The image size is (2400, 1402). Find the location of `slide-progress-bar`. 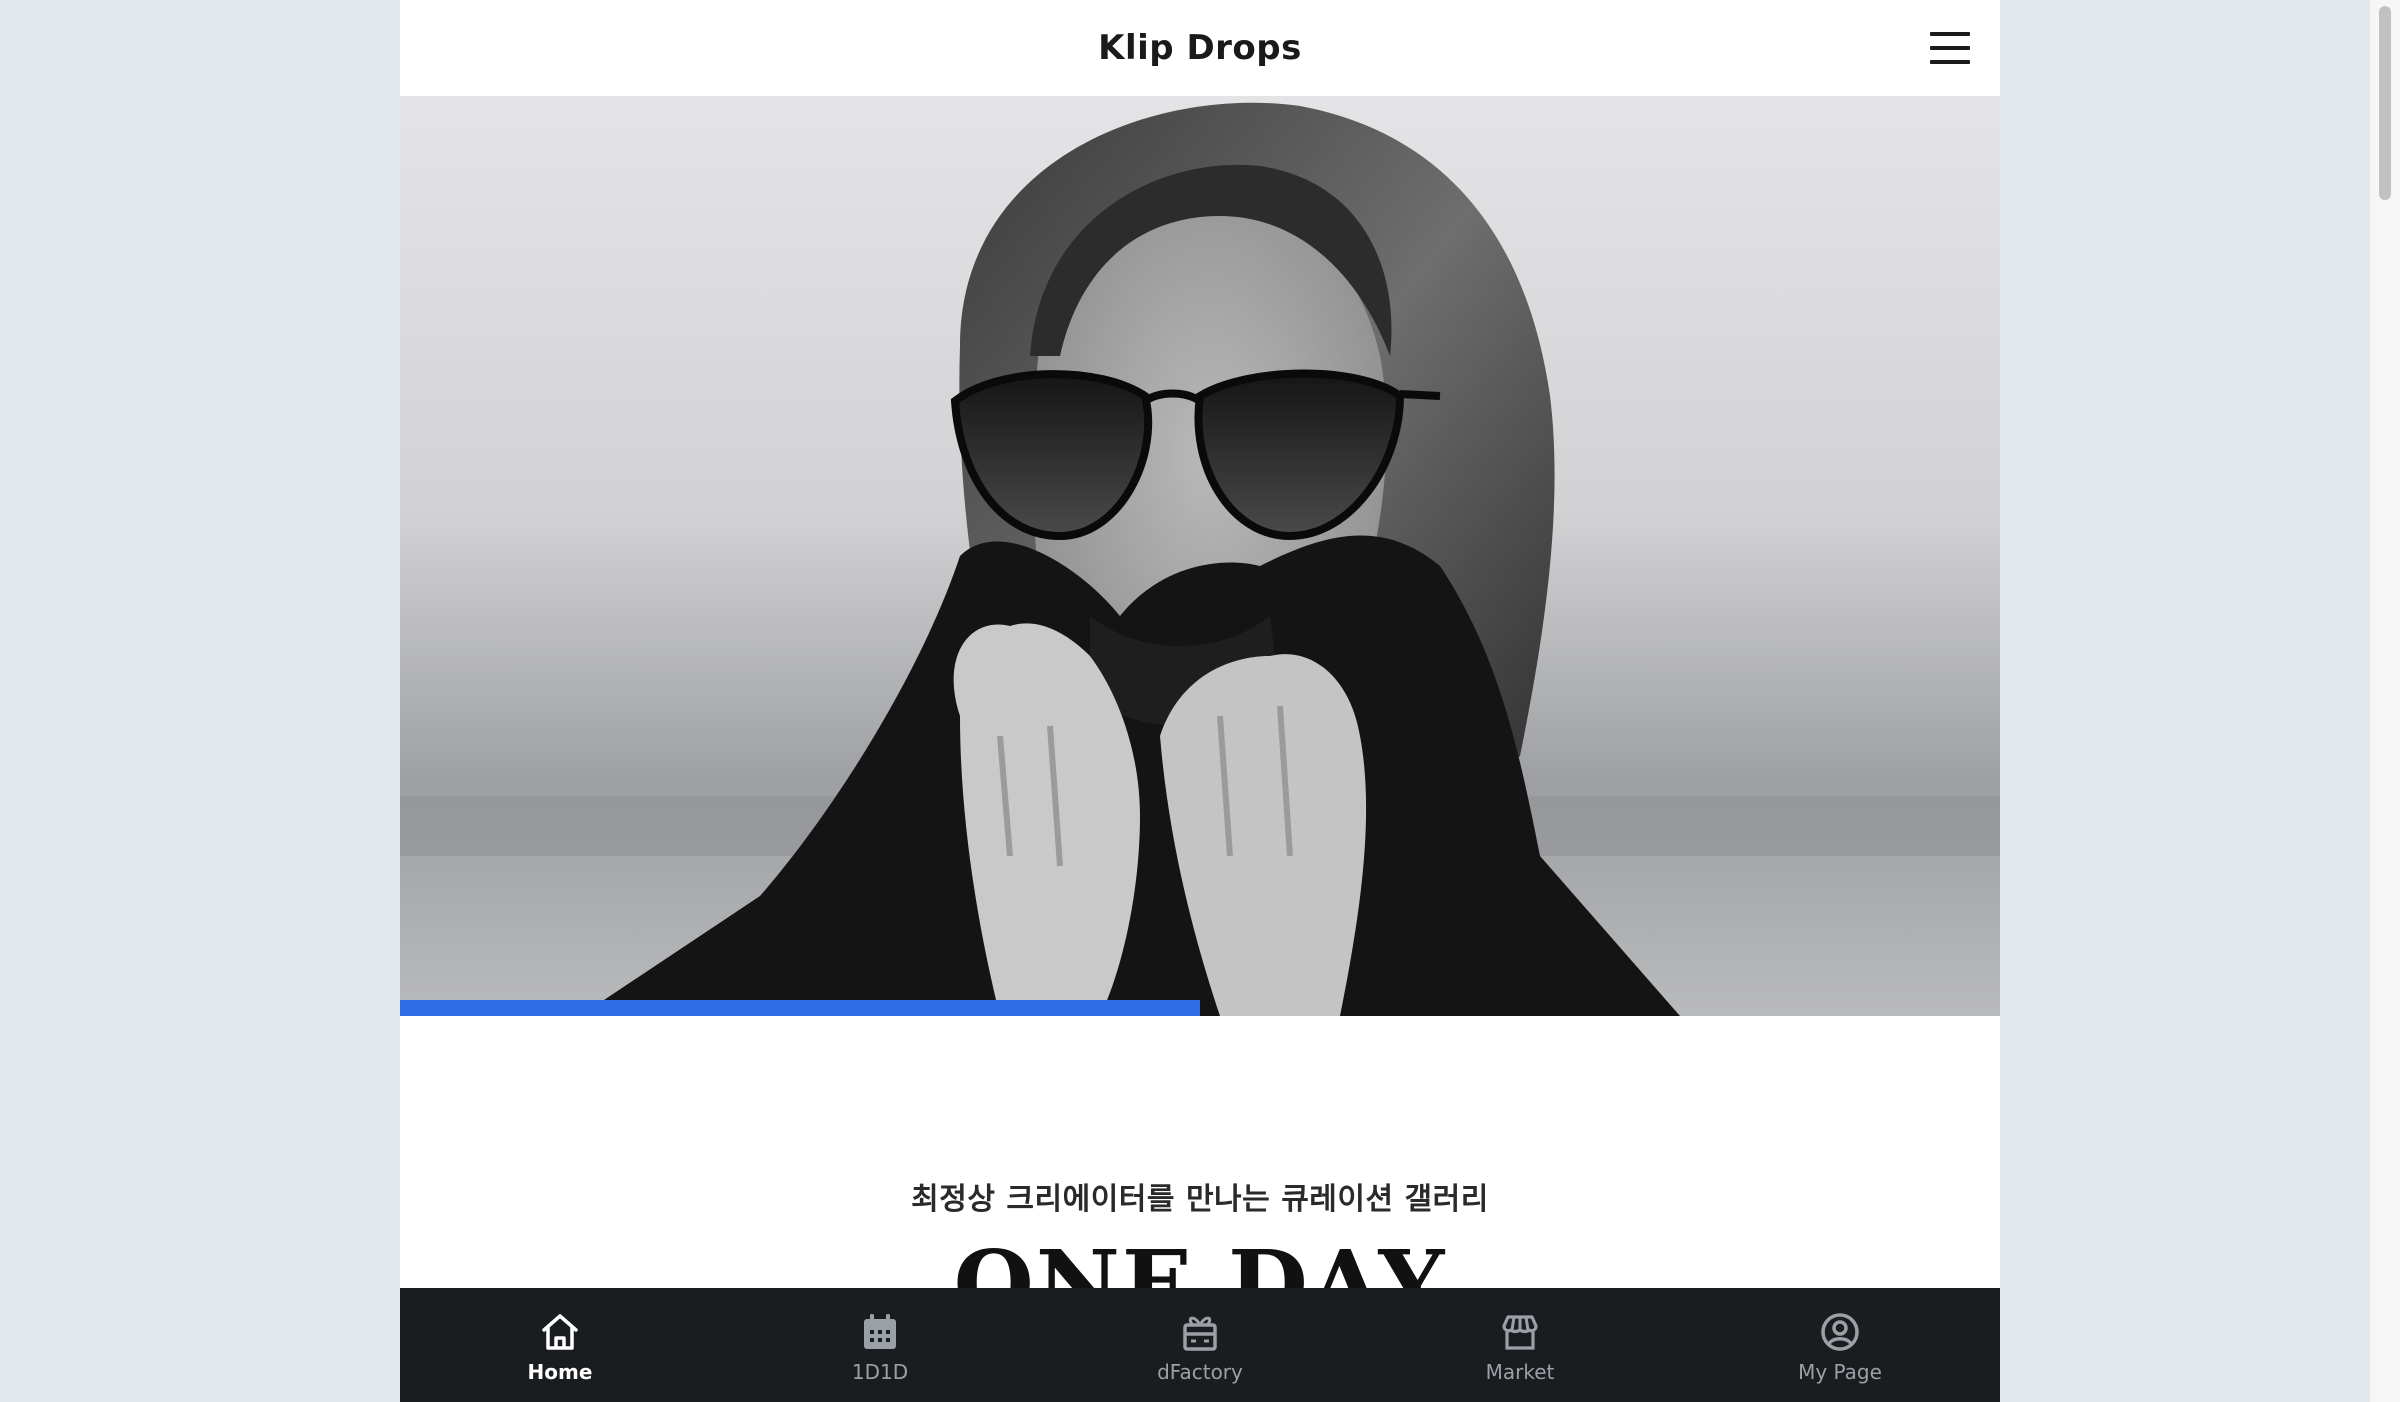

slide-progress-bar is located at coordinates (1200, 1008).